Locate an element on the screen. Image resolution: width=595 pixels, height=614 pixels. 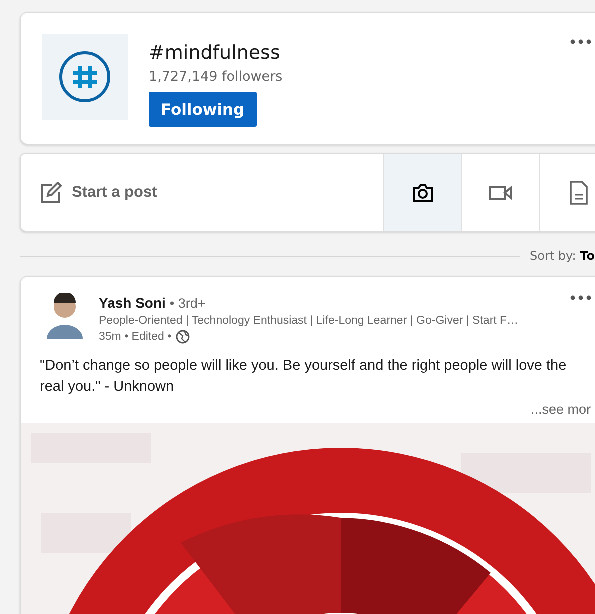
start-post-prompt: Start a post is located at coordinates (115, 193).